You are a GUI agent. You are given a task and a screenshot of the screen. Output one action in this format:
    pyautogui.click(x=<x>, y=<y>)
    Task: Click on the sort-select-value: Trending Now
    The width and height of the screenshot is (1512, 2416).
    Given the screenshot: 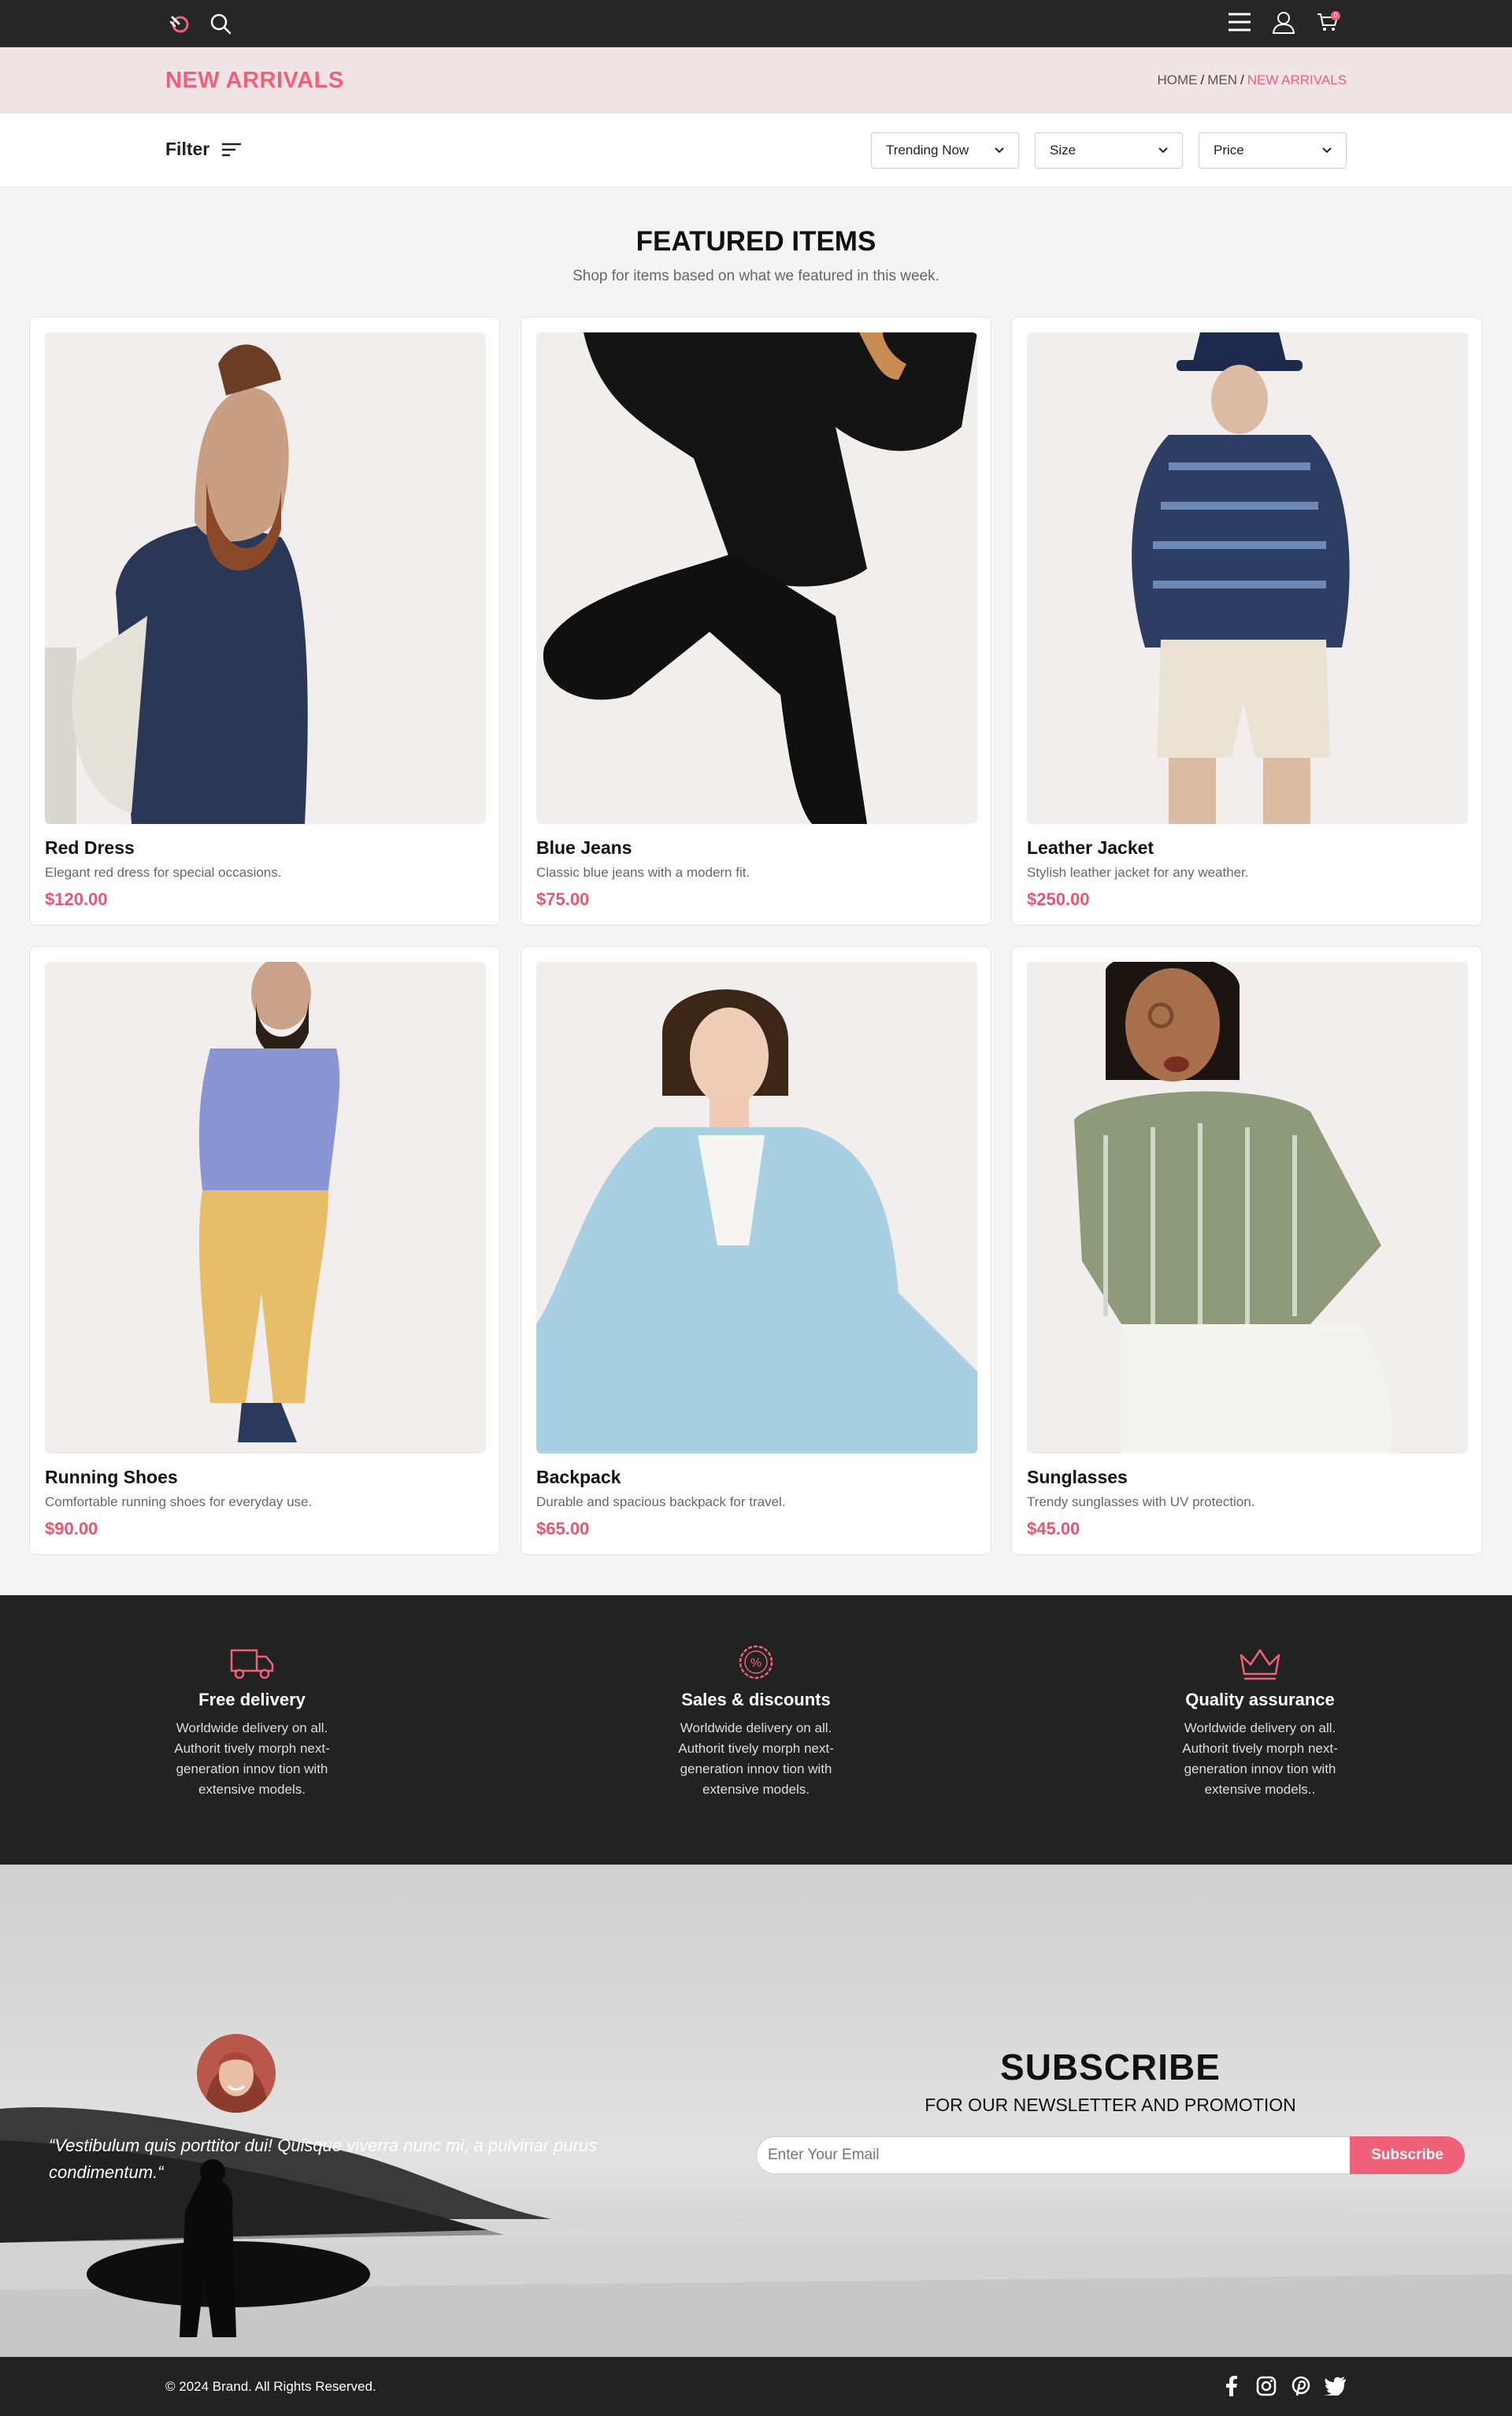 What is the action you would take?
    pyautogui.click(x=927, y=150)
    